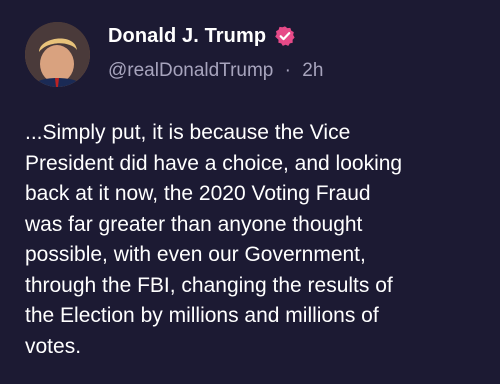 The width and height of the screenshot is (500, 384). I want to click on author-name: Donald J. Trump, so click(187, 36).